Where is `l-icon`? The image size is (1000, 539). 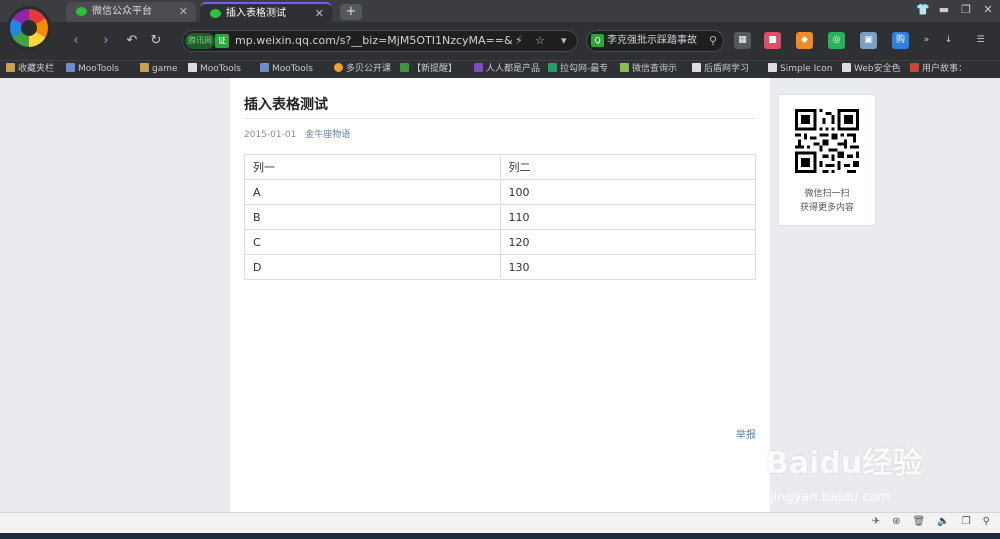 l-icon is located at coordinates (552, 67).